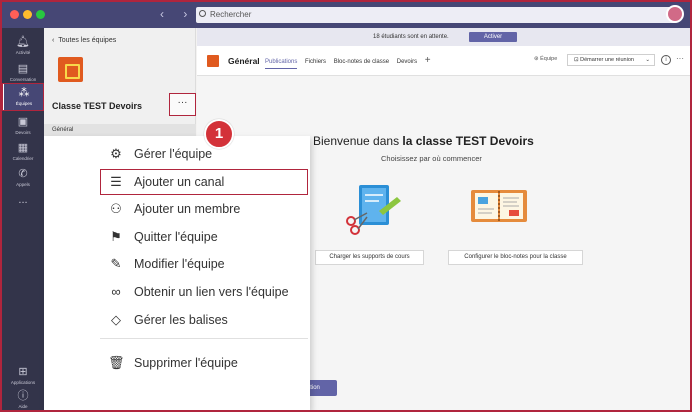 Image resolution: width=692 pixels, height=412 pixels. I want to click on title-bar: ‹ › Rechercher, so click(346, 15).